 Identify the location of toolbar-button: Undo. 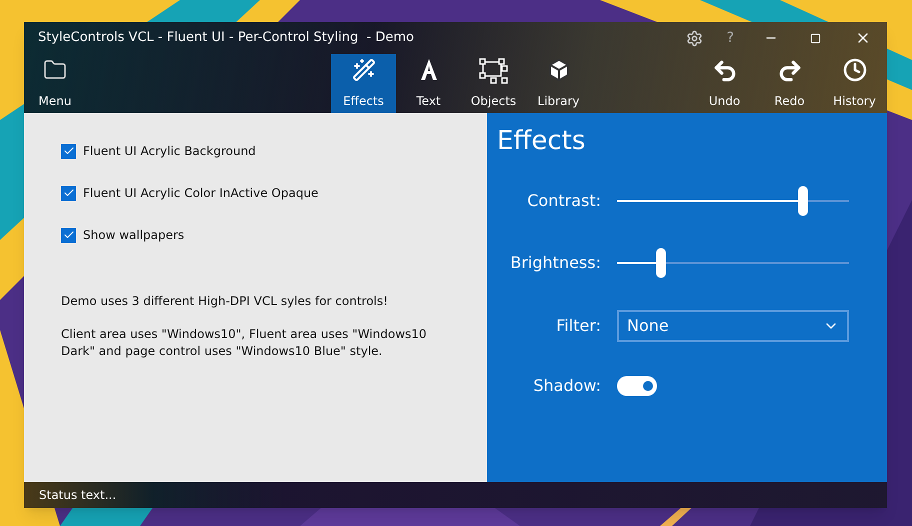
(724, 83).